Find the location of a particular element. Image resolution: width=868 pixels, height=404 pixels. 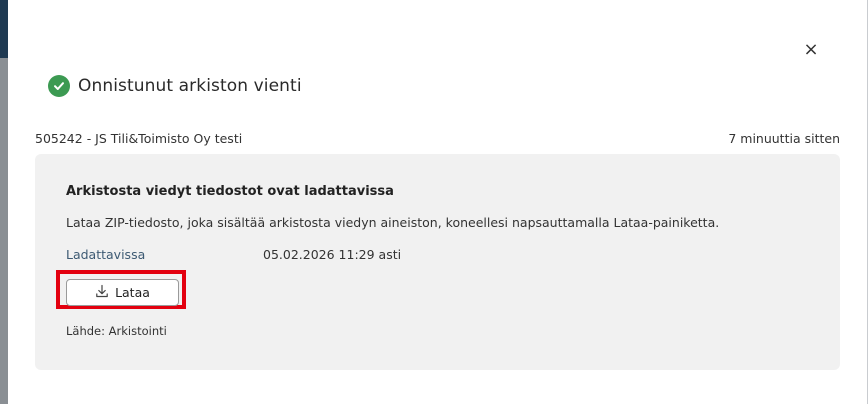

availability-label: Ladattavissa is located at coordinates (106, 254).